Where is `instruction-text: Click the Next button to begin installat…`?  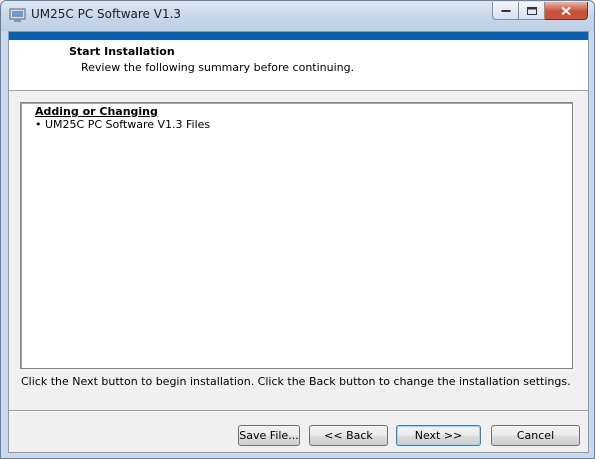
instruction-text: Click the Next button to begin installat… is located at coordinates (296, 381).